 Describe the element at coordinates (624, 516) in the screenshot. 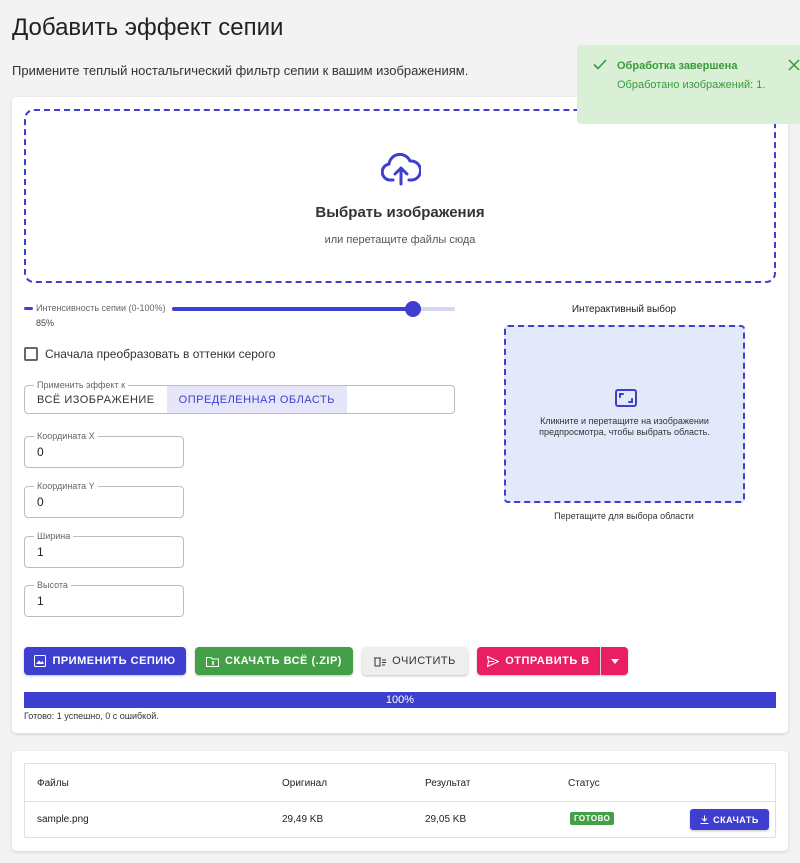

I see `area-select-caption: Перетащите для выбора области` at that location.